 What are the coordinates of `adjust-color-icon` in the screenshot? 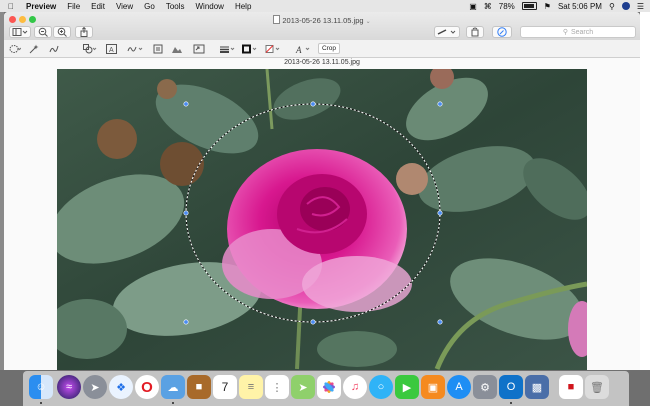 It's located at (177, 50).